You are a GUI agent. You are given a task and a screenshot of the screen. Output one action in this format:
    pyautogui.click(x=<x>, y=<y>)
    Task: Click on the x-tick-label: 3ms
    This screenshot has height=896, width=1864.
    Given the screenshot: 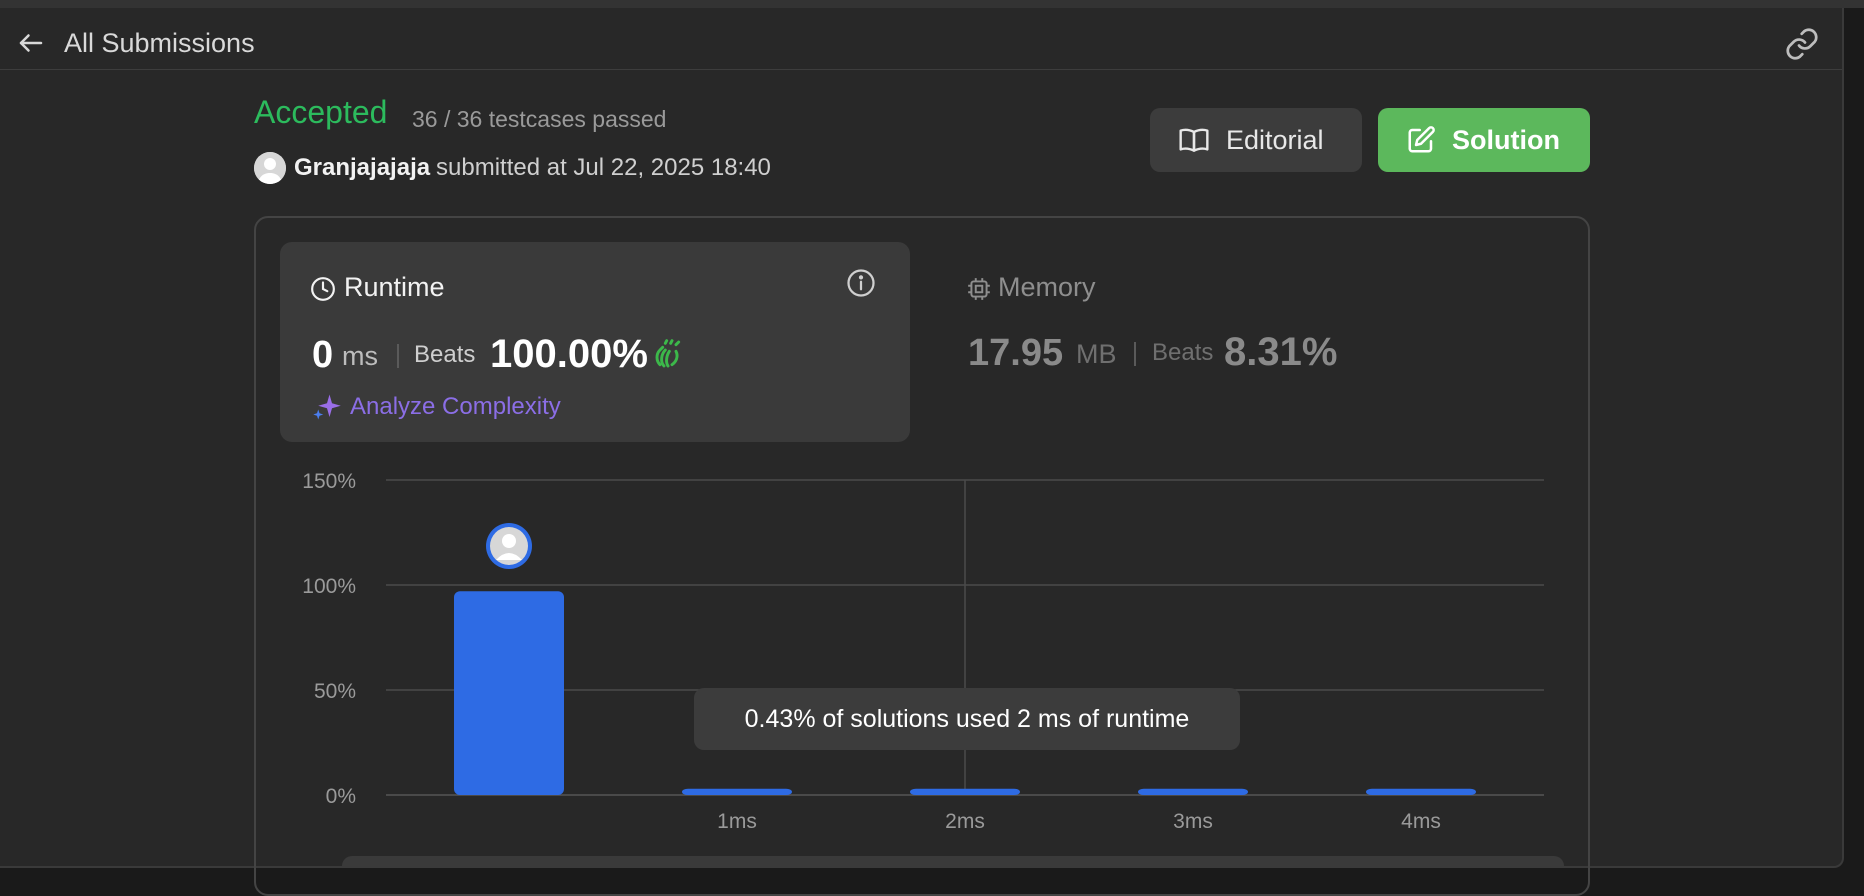 What is the action you would take?
    pyautogui.click(x=1193, y=821)
    